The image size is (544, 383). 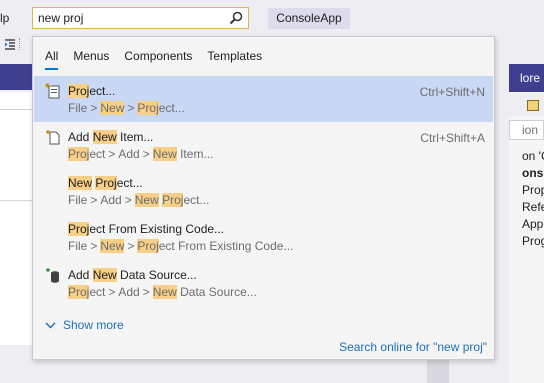 I want to click on solution-tree: on 'C onsole Prop Refe App Prog, so click(x=533, y=199).